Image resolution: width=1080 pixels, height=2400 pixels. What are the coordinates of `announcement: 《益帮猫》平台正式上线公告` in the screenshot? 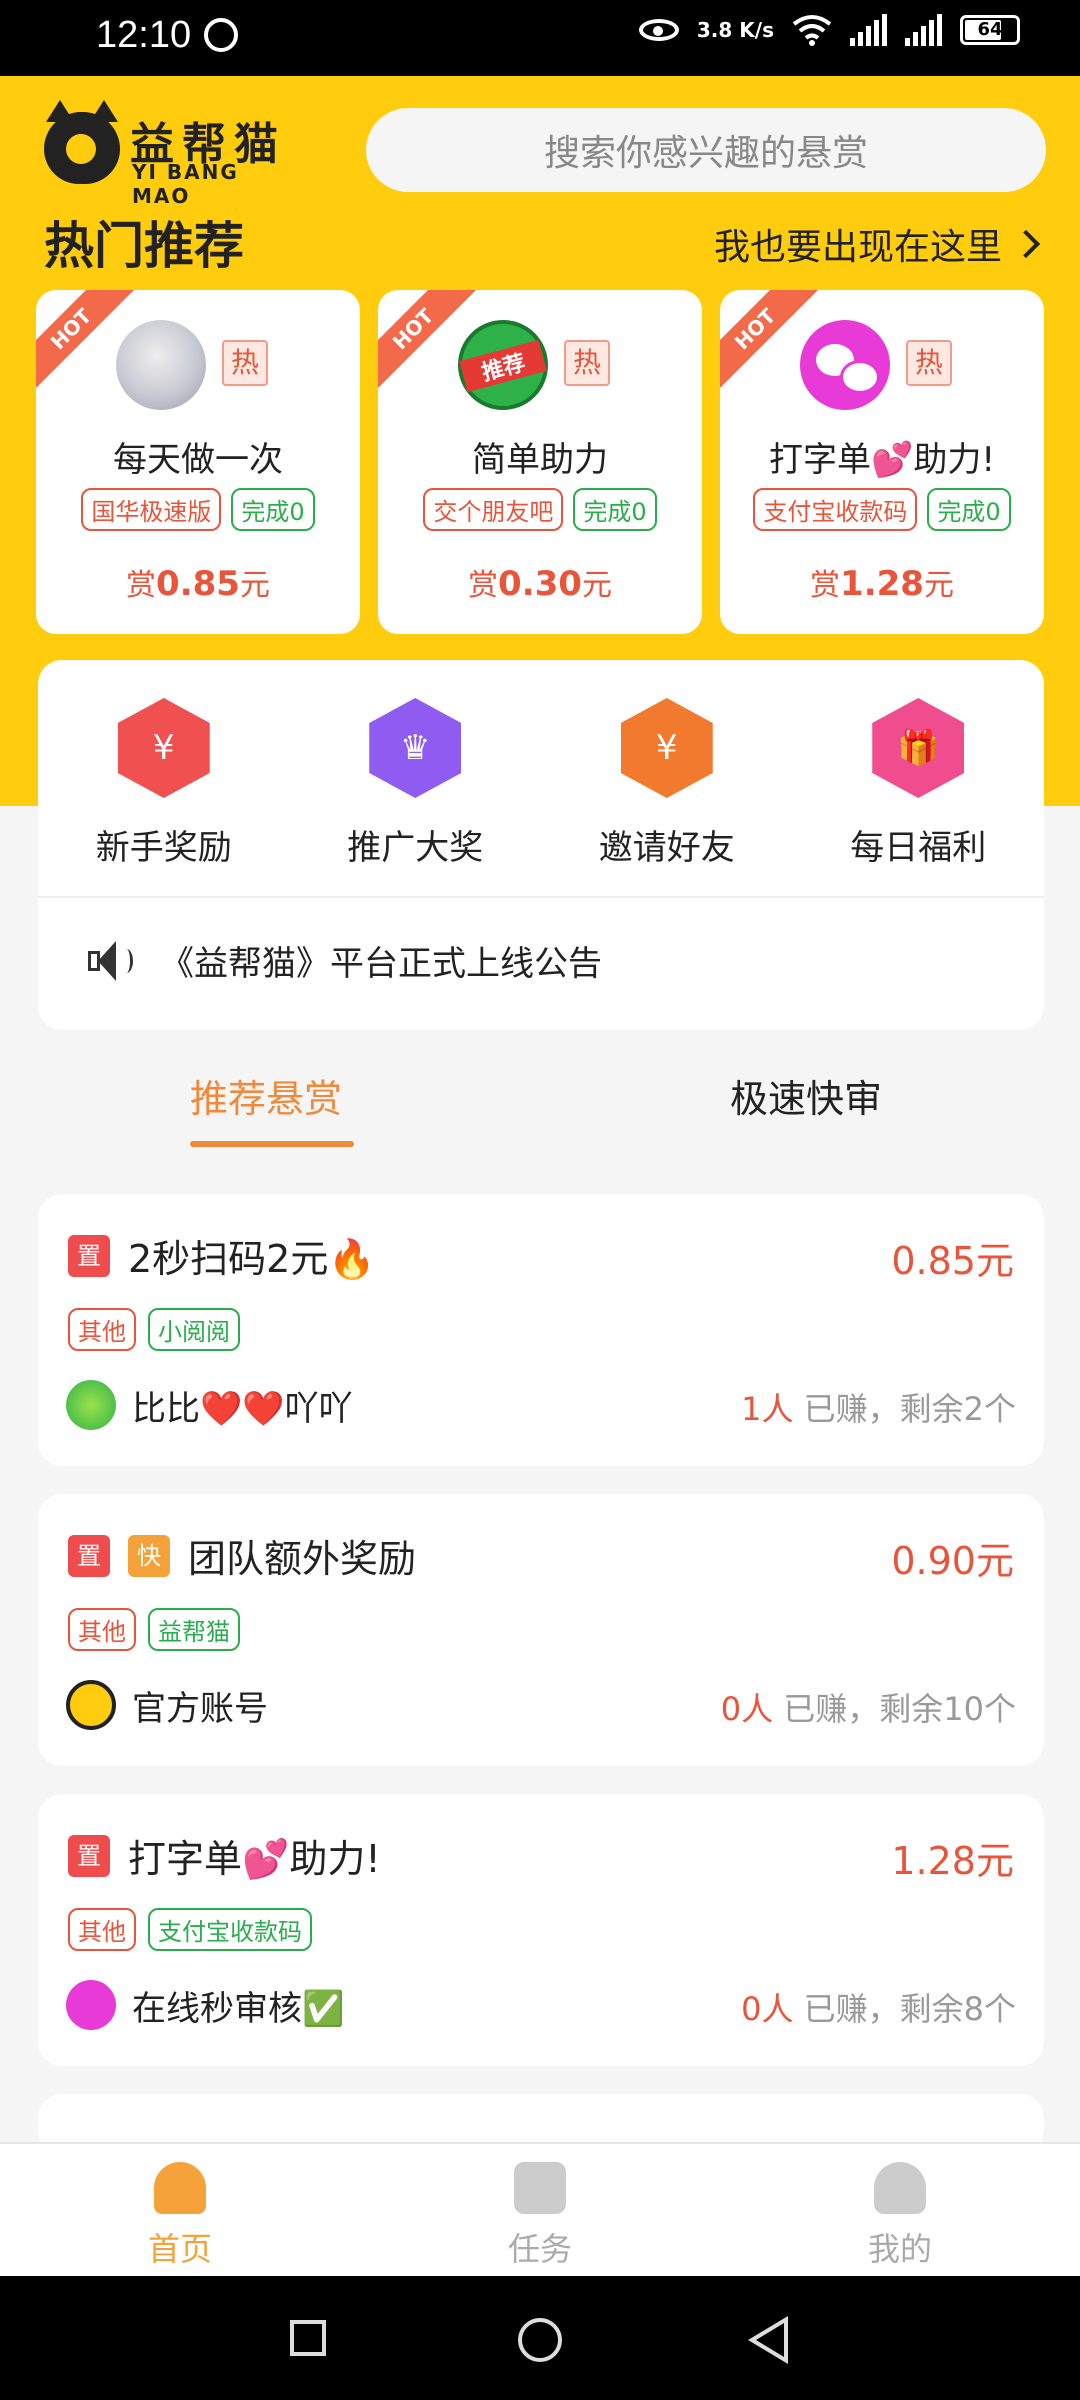 It's located at (344, 960).